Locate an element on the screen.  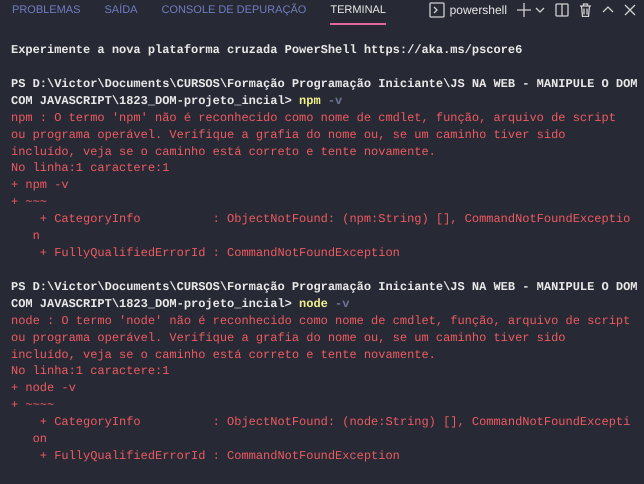
terminal-line: COM JAVASCRIPT\1823_DOM-projeto_incial> node -v is located at coordinates (180, 304).